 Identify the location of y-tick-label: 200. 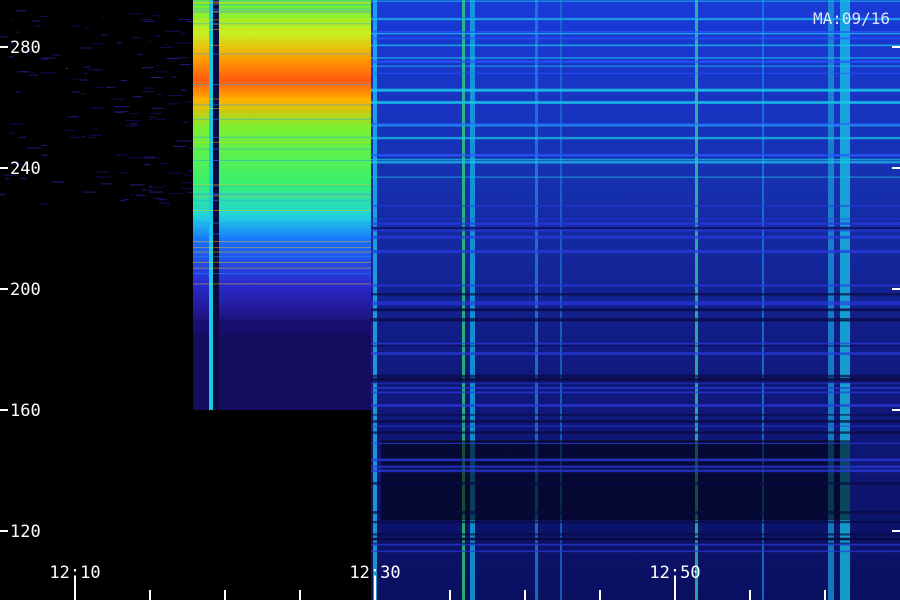
(25, 290).